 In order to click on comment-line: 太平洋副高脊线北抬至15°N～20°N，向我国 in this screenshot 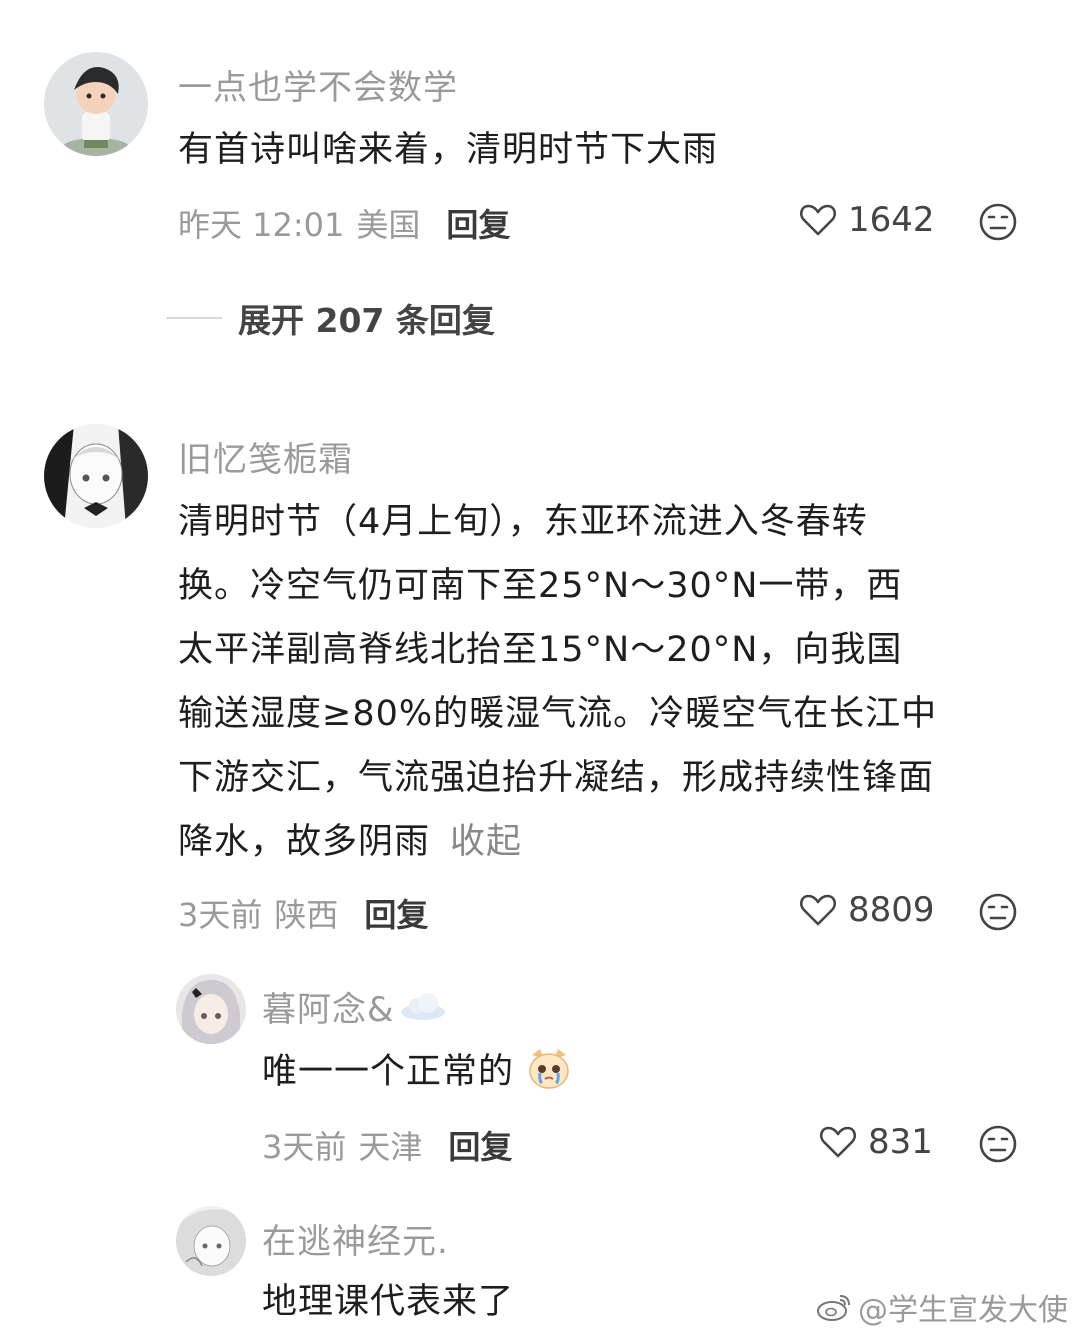, I will do `click(540, 650)`.